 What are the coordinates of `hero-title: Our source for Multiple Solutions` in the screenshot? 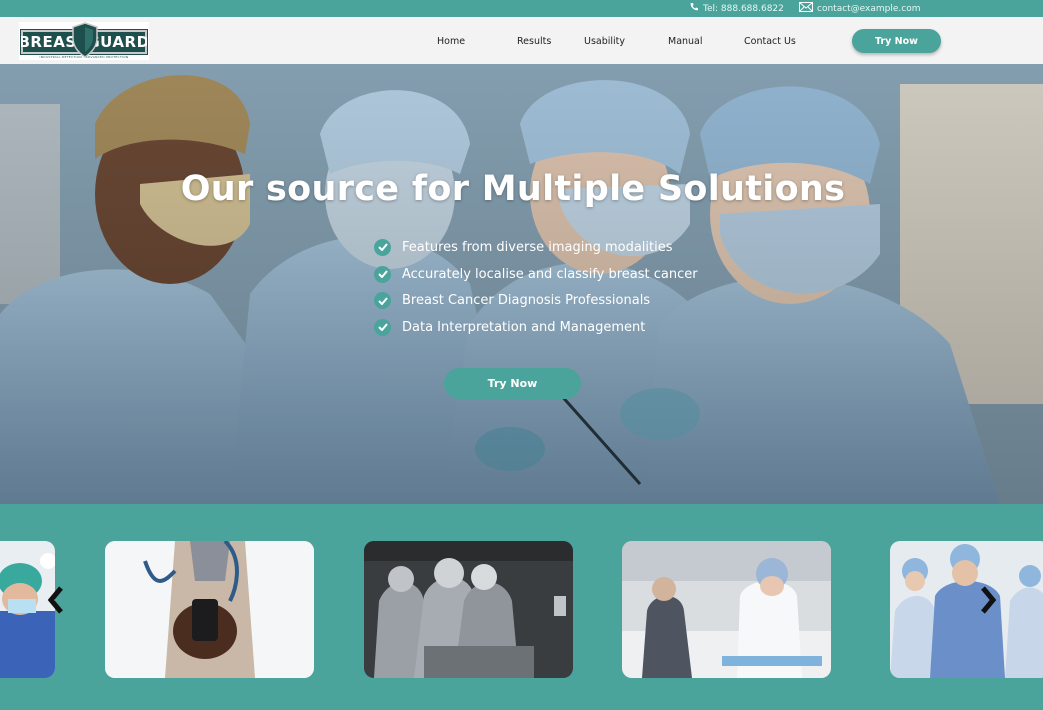 It's located at (513, 189).